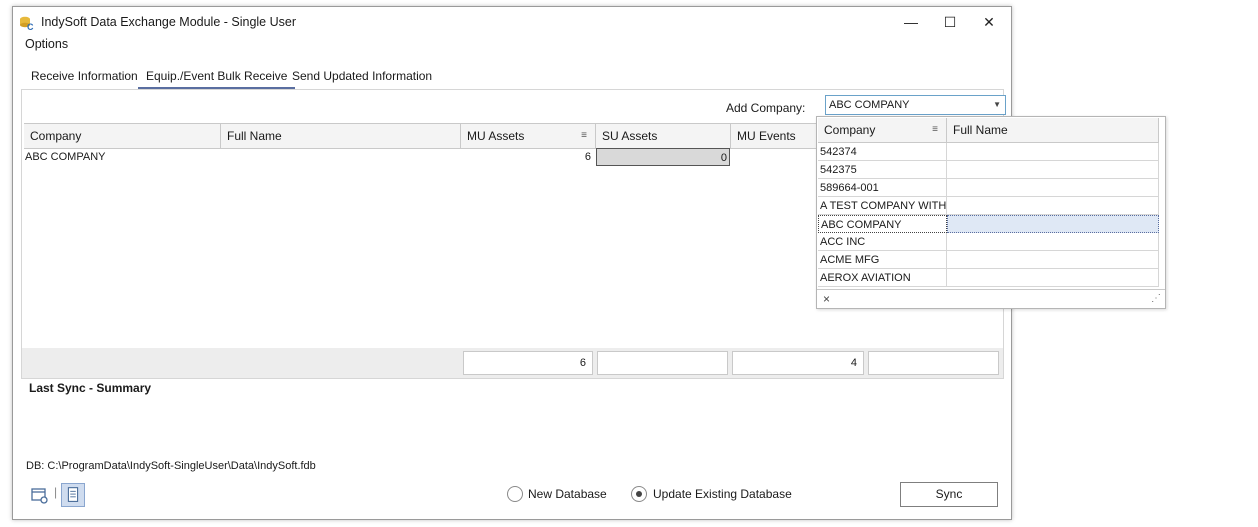  I want to click on total-su-assets, so click(662, 363).